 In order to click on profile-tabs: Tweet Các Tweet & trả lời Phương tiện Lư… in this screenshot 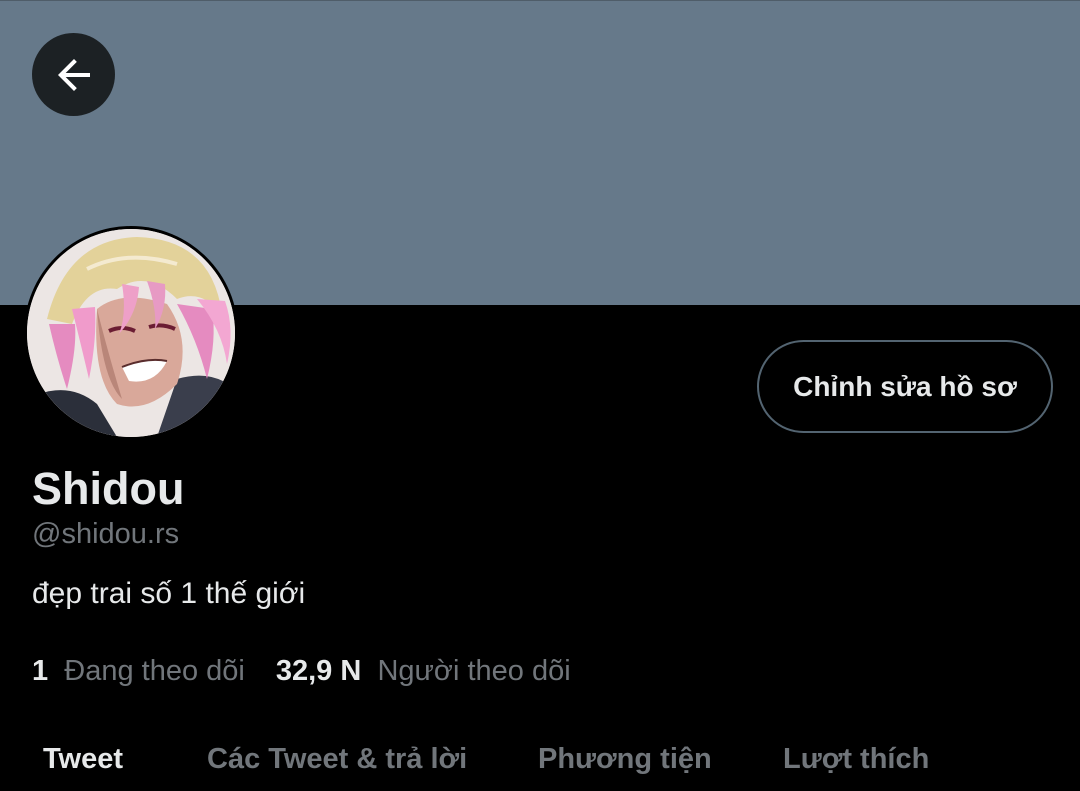, I will do `click(540, 760)`.